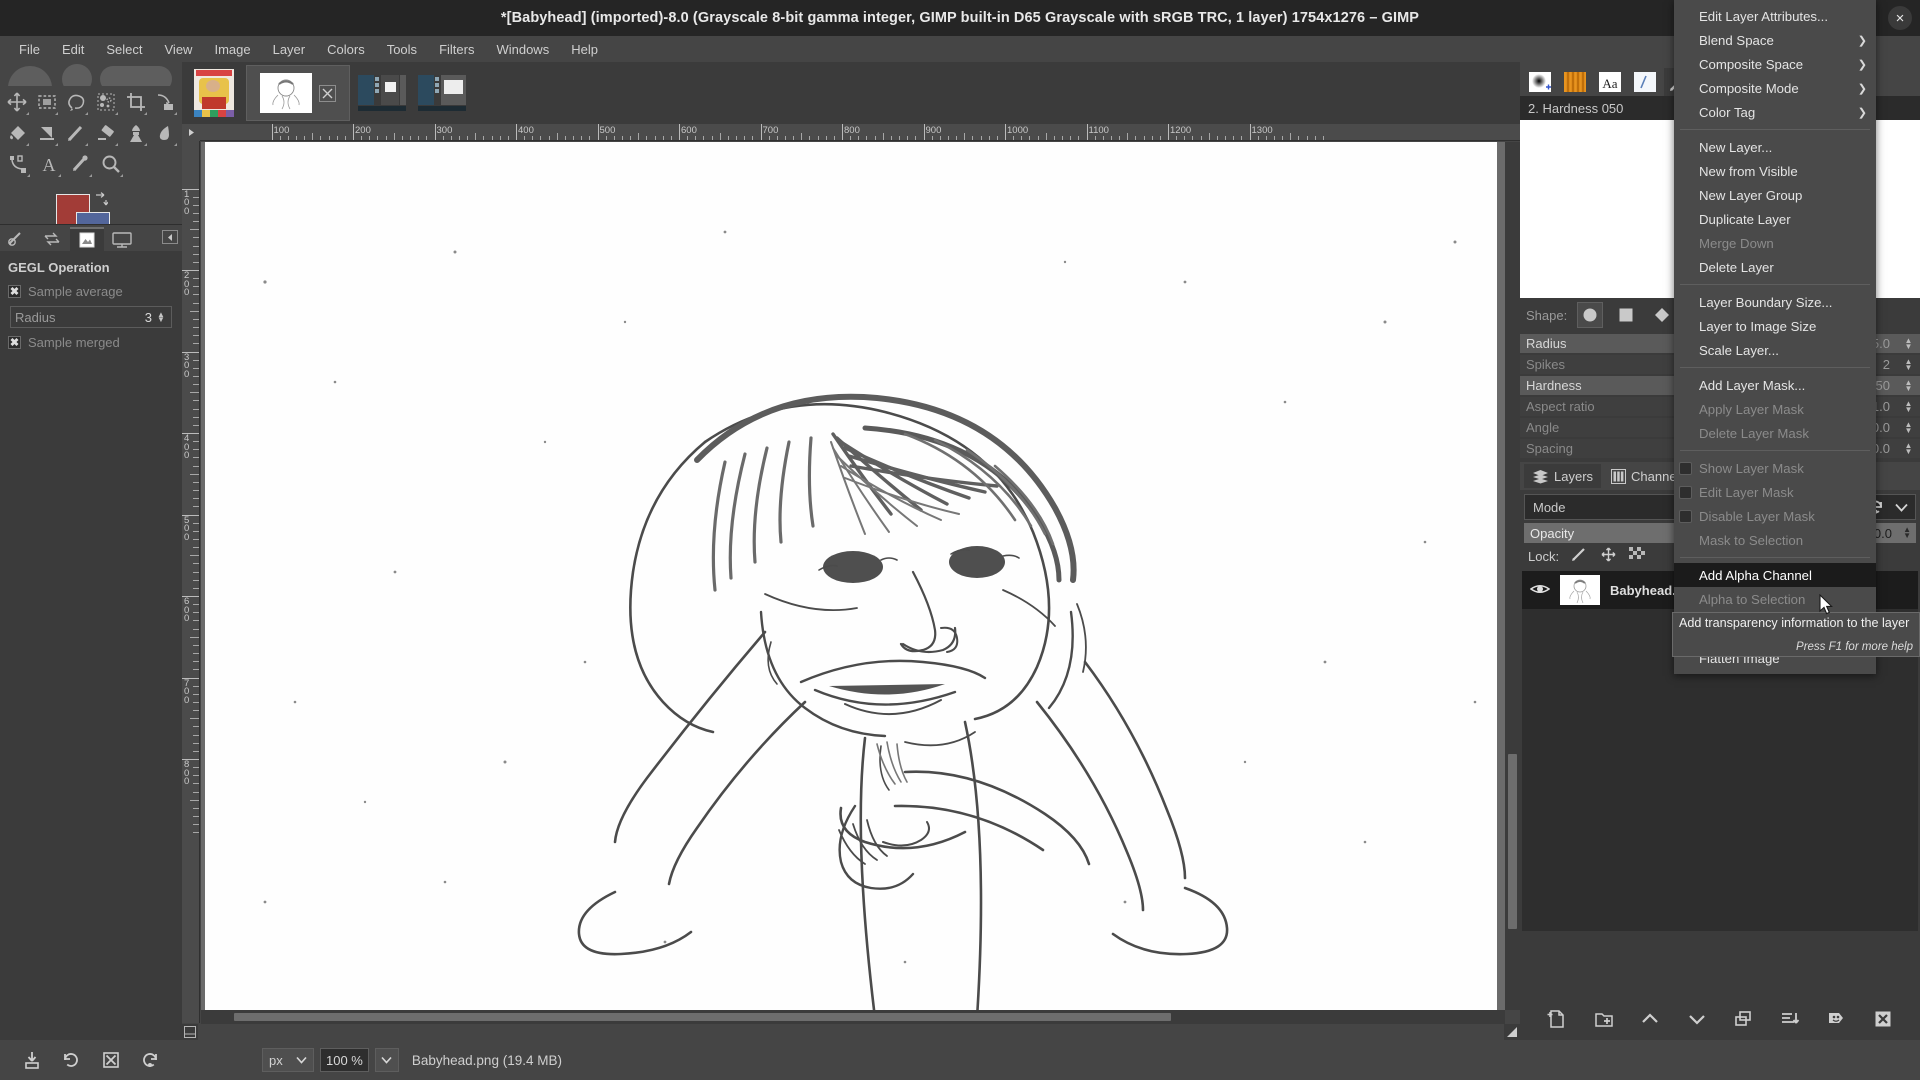 The width and height of the screenshot is (1920, 1080). I want to click on square-shape-icon, so click(1626, 315).